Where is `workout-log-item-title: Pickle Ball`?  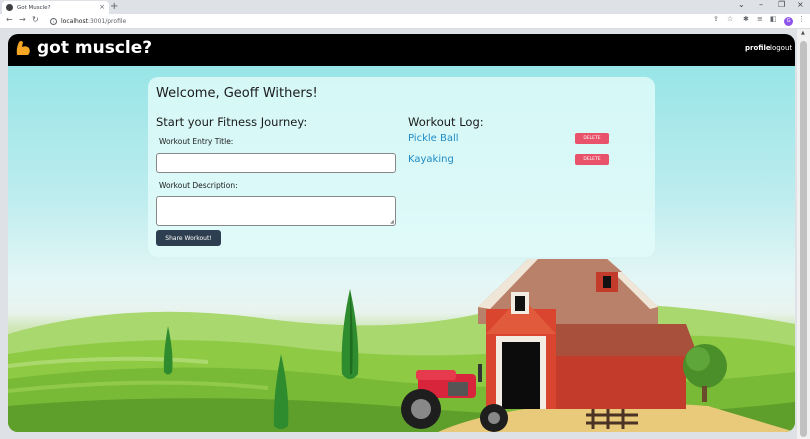 workout-log-item-title: Pickle Ball is located at coordinates (433, 138).